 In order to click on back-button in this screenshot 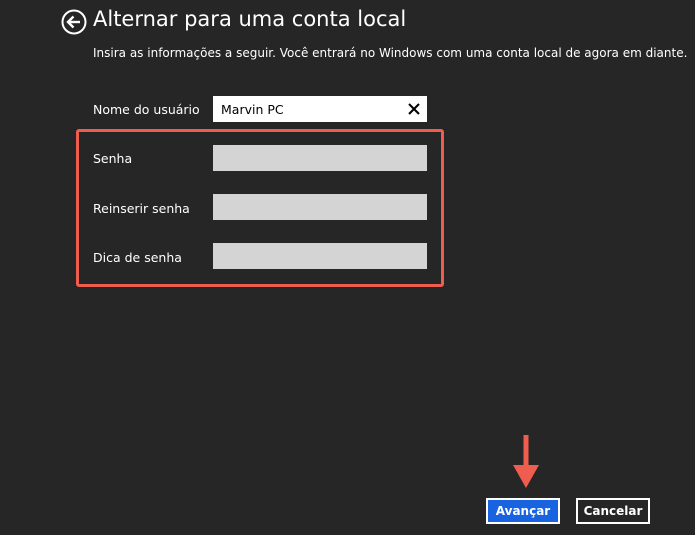, I will do `click(74, 22)`.